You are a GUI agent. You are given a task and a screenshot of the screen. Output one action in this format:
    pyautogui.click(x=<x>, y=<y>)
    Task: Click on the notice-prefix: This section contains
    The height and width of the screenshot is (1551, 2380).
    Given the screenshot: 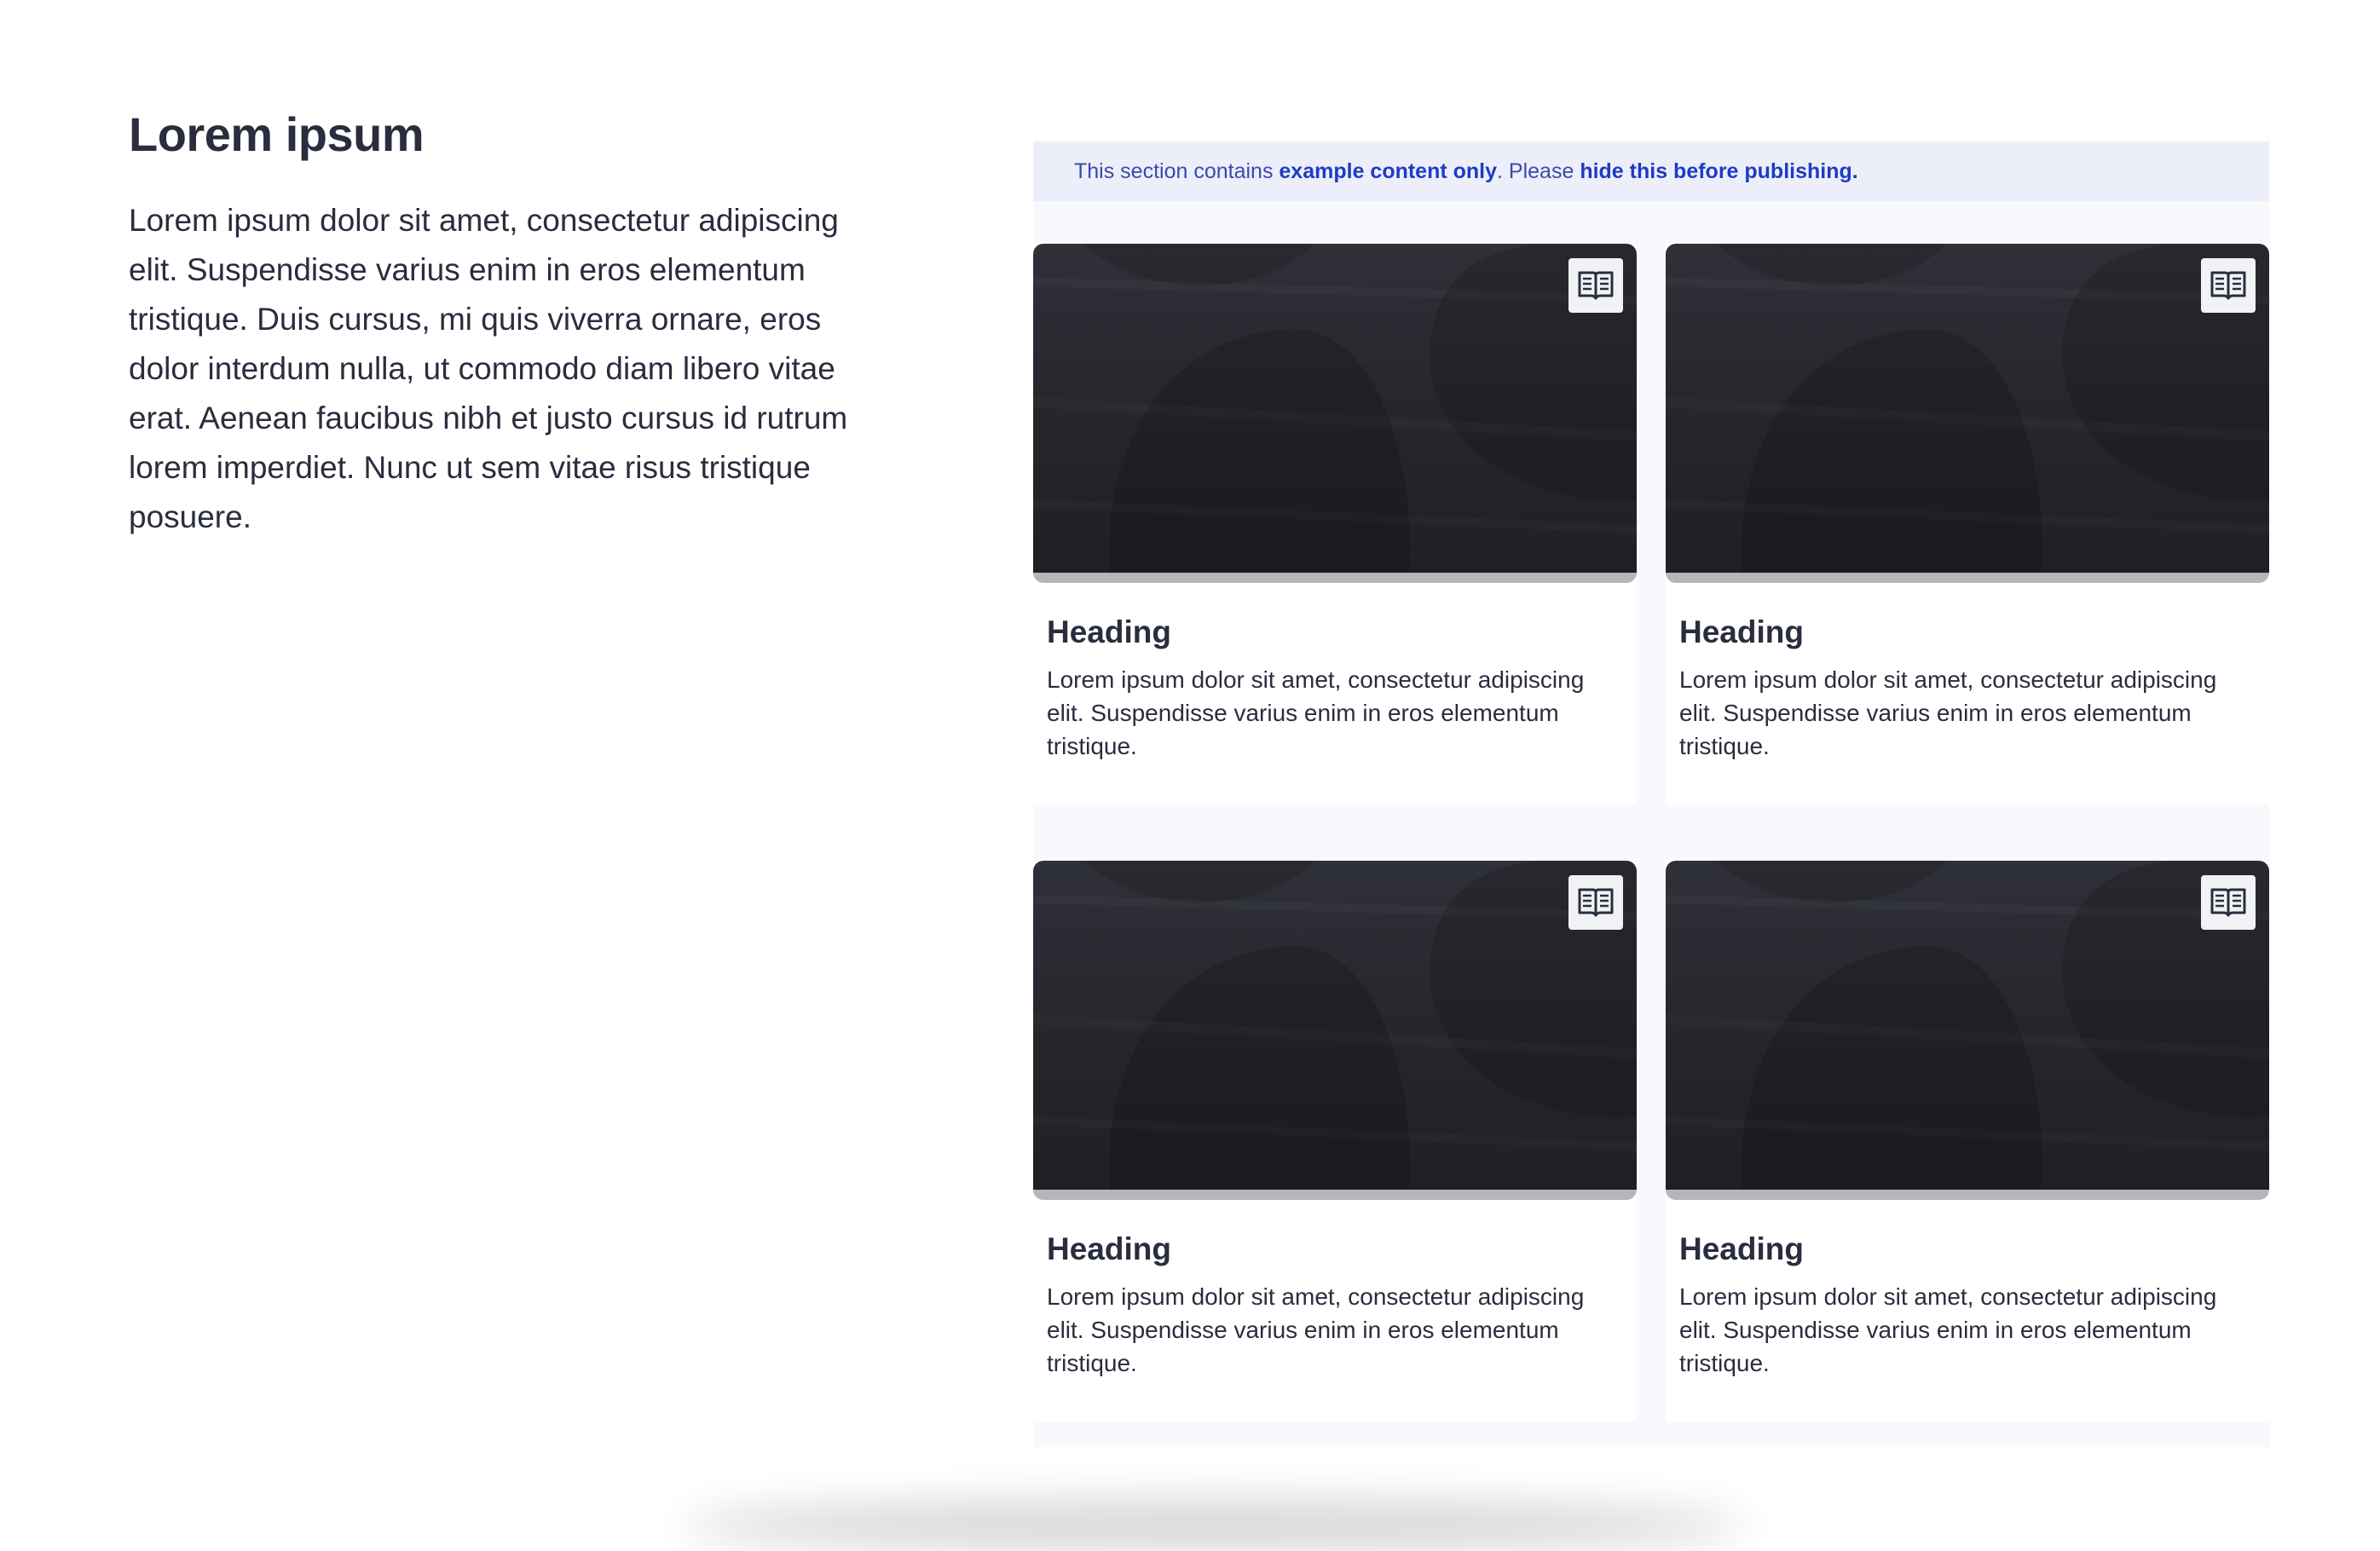 What is the action you would take?
    pyautogui.click(x=1177, y=171)
    